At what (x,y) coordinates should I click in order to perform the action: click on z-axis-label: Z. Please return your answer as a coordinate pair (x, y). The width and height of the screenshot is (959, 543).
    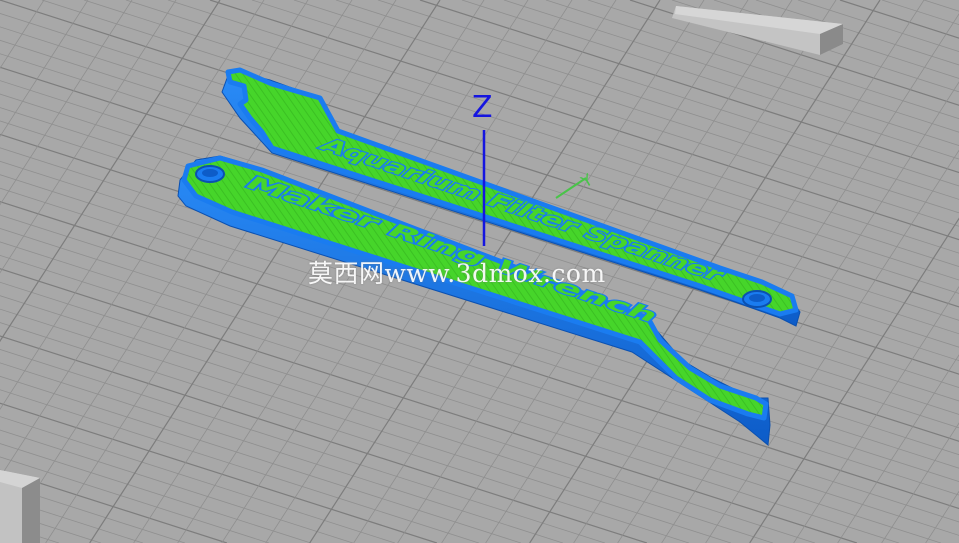
    Looking at the image, I should click on (482, 107).